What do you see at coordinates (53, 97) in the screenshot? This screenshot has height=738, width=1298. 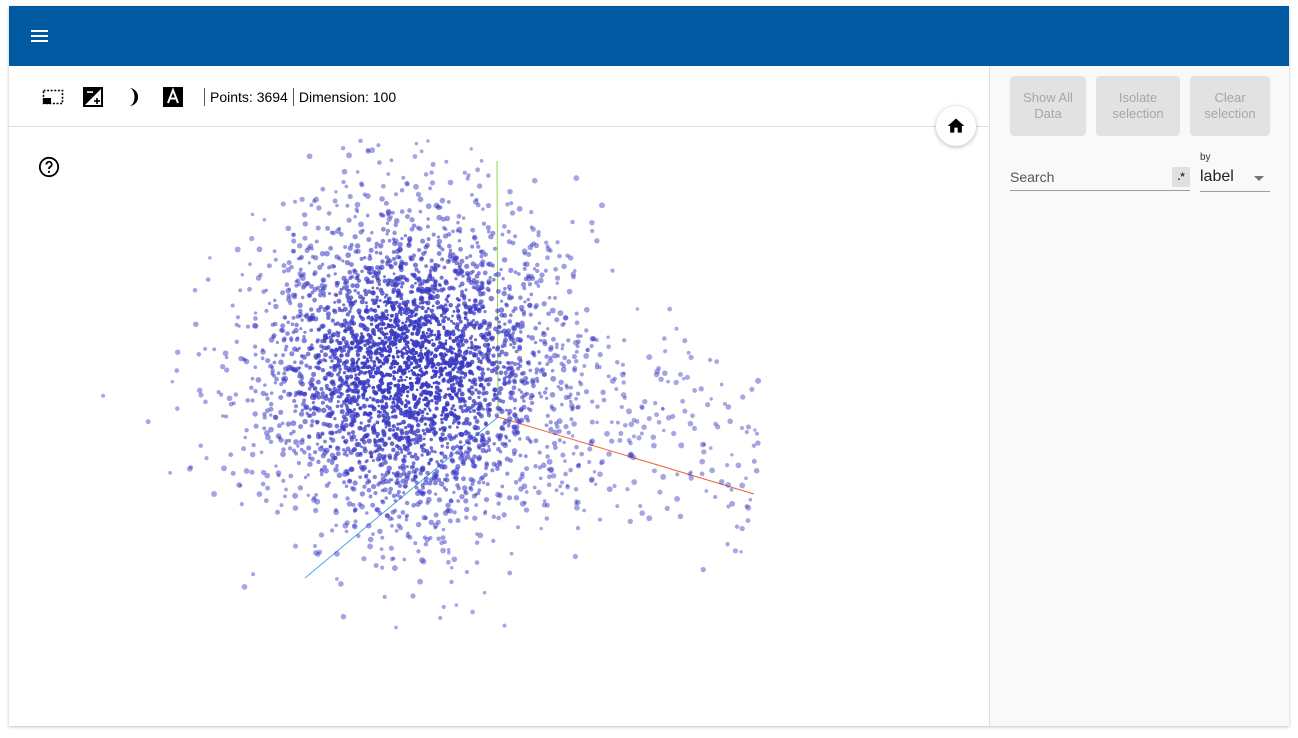 I see `select-region-icon` at bounding box center [53, 97].